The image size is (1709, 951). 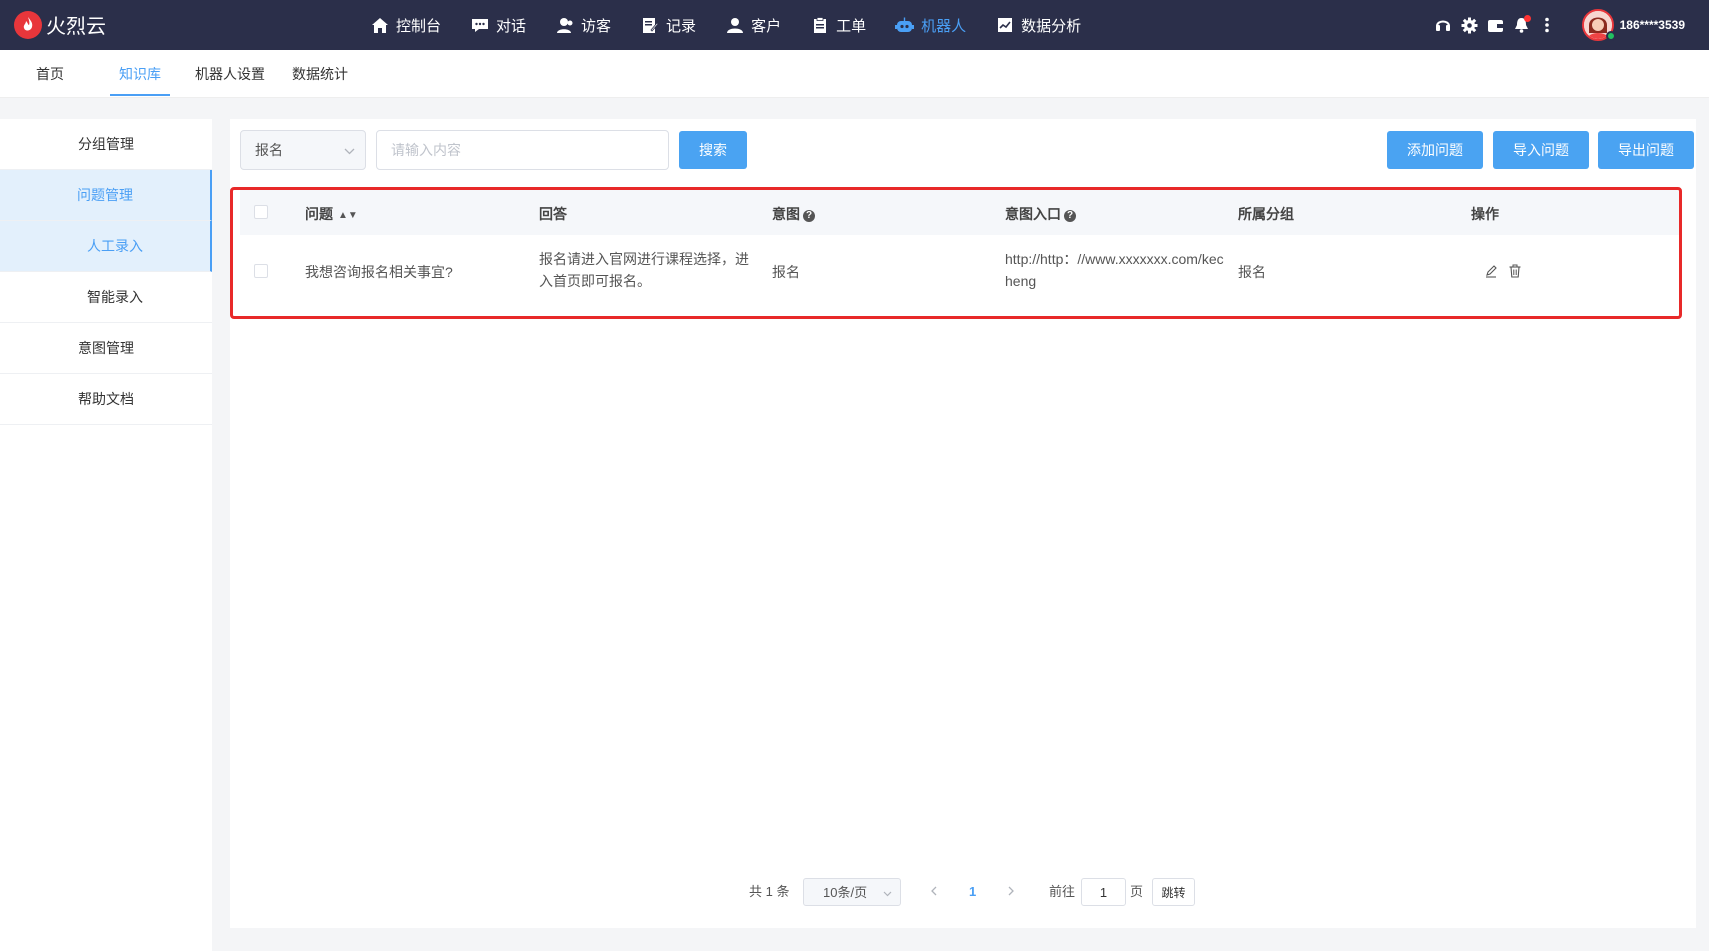 I want to click on nav-chat: 对话, so click(x=498, y=25).